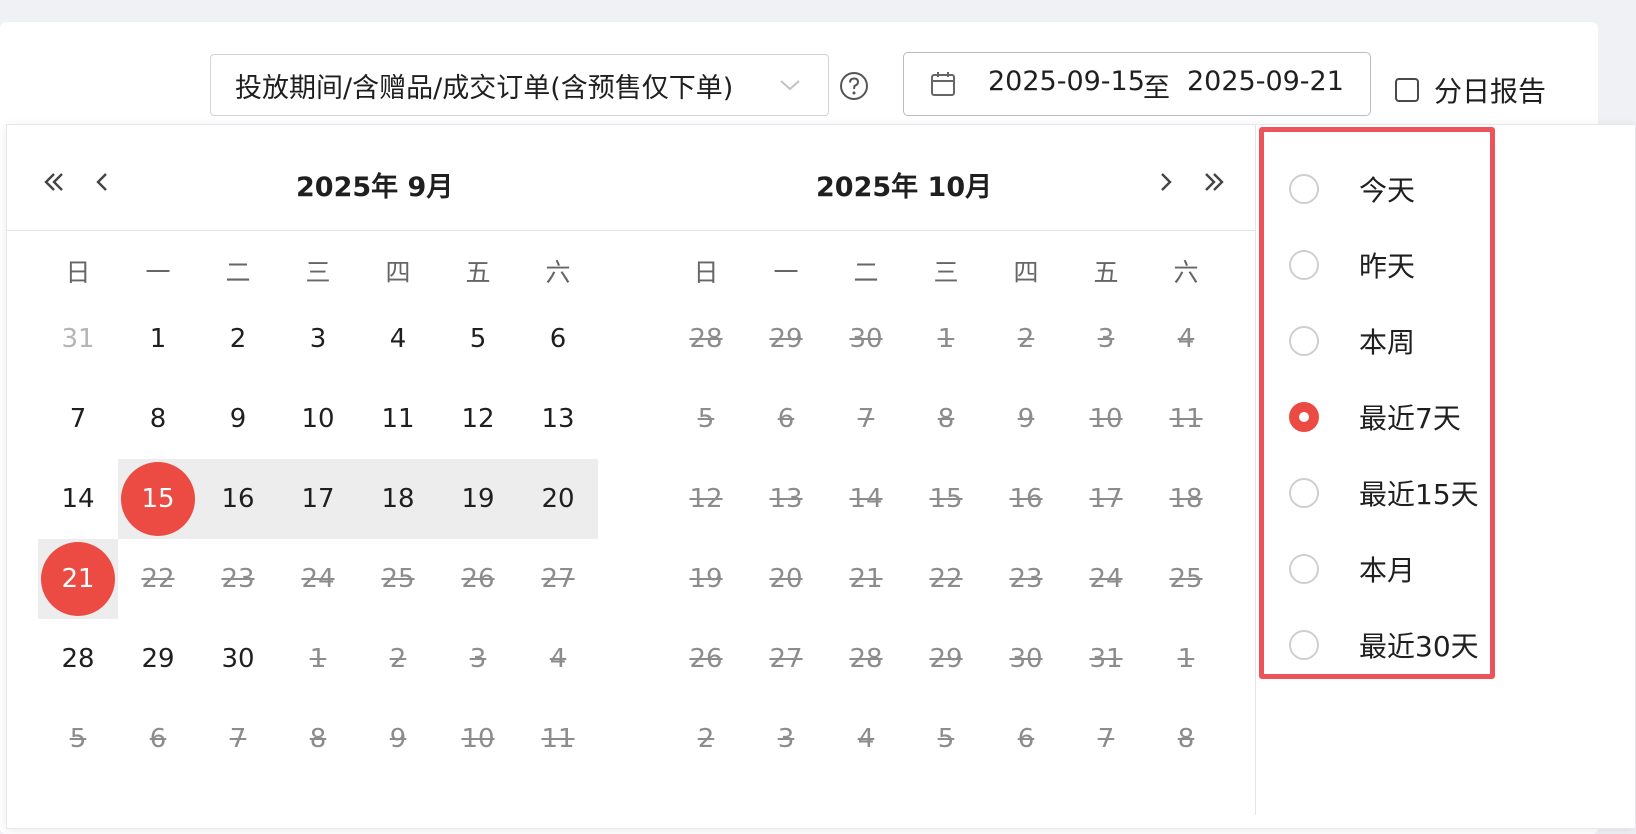 This screenshot has height=834, width=1636. What do you see at coordinates (484, 88) in the screenshot?
I see `metric-filter-value: 投放期间/含赠品/成交订单(含预售仅下单)` at bounding box center [484, 88].